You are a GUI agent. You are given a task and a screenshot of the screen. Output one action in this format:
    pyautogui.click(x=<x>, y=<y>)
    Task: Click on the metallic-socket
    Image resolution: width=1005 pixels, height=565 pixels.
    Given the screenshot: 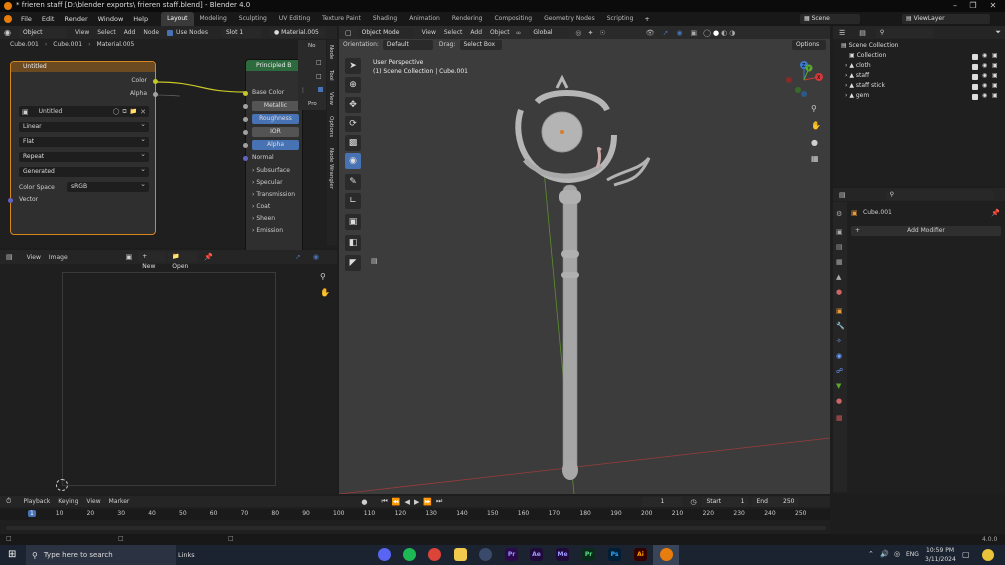 What is the action you would take?
    pyautogui.click(x=245, y=106)
    